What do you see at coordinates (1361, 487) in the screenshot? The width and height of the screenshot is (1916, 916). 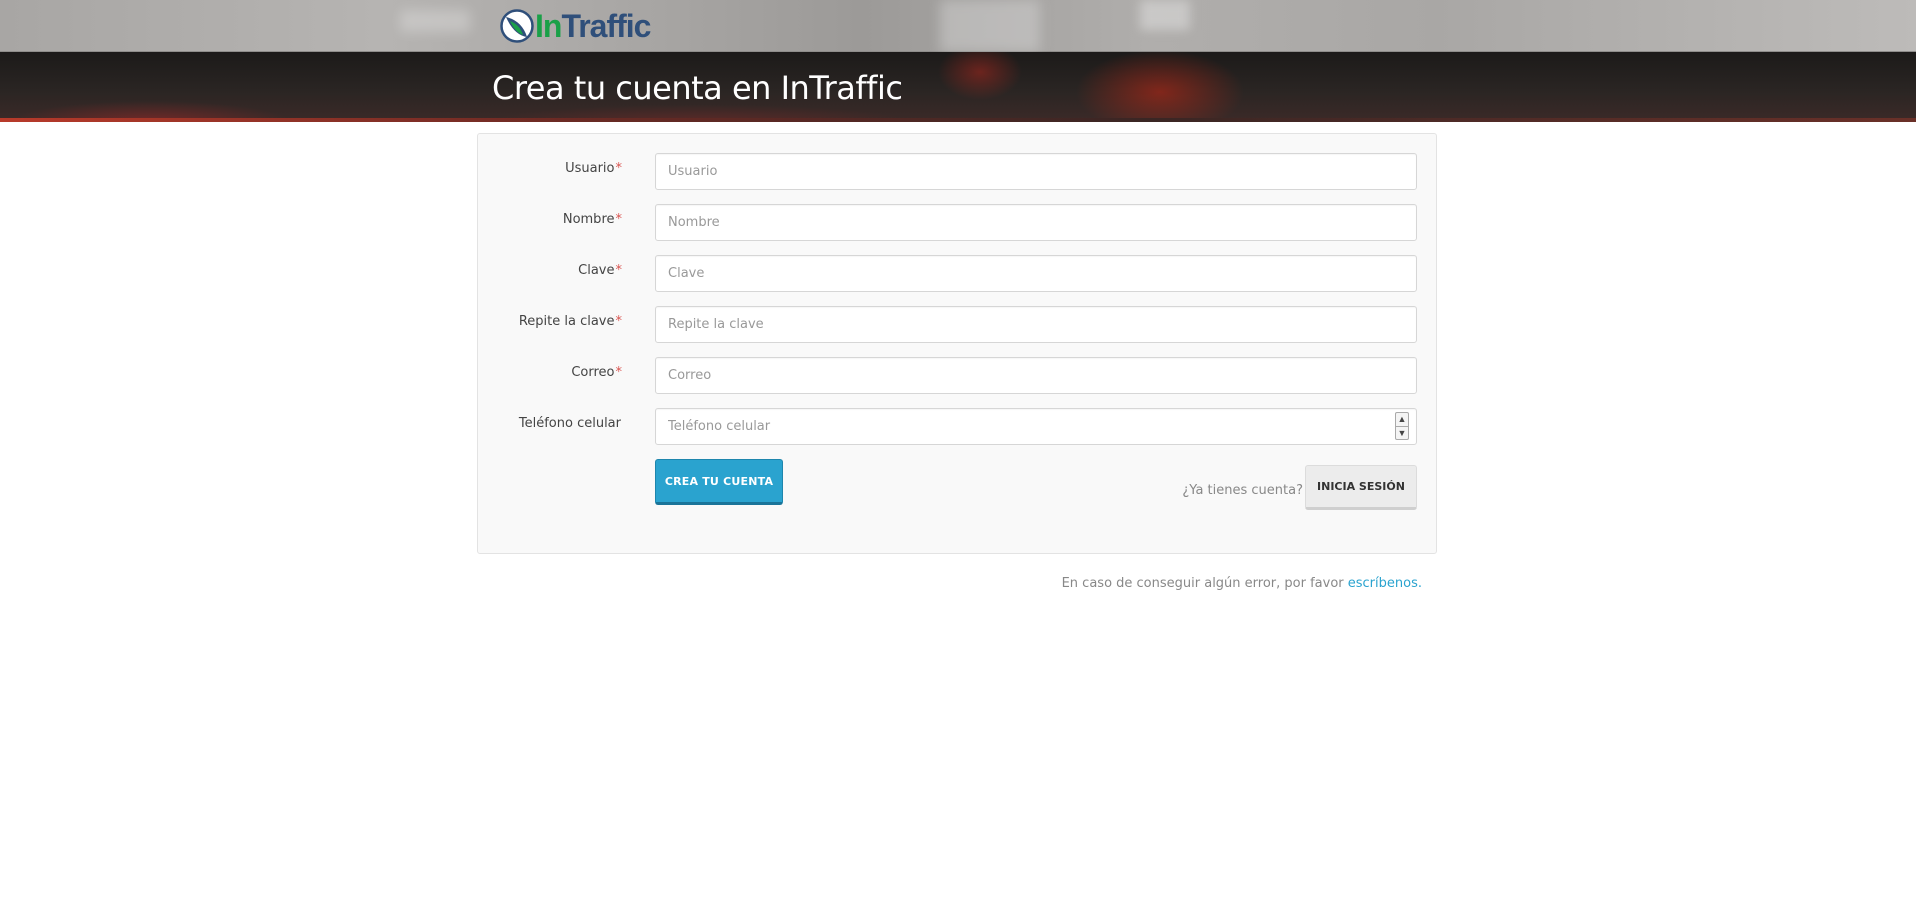 I see `login-button: INICIA SESIÓN` at bounding box center [1361, 487].